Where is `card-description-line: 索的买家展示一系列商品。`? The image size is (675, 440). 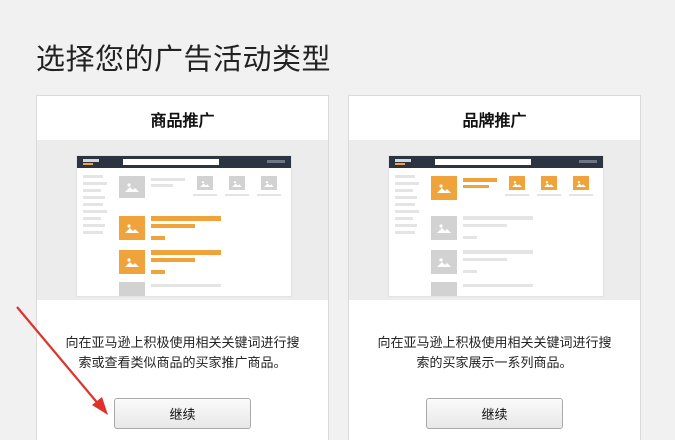
card-description-line: 索的买家展示一系列商品。 is located at coordinates (494, 363).